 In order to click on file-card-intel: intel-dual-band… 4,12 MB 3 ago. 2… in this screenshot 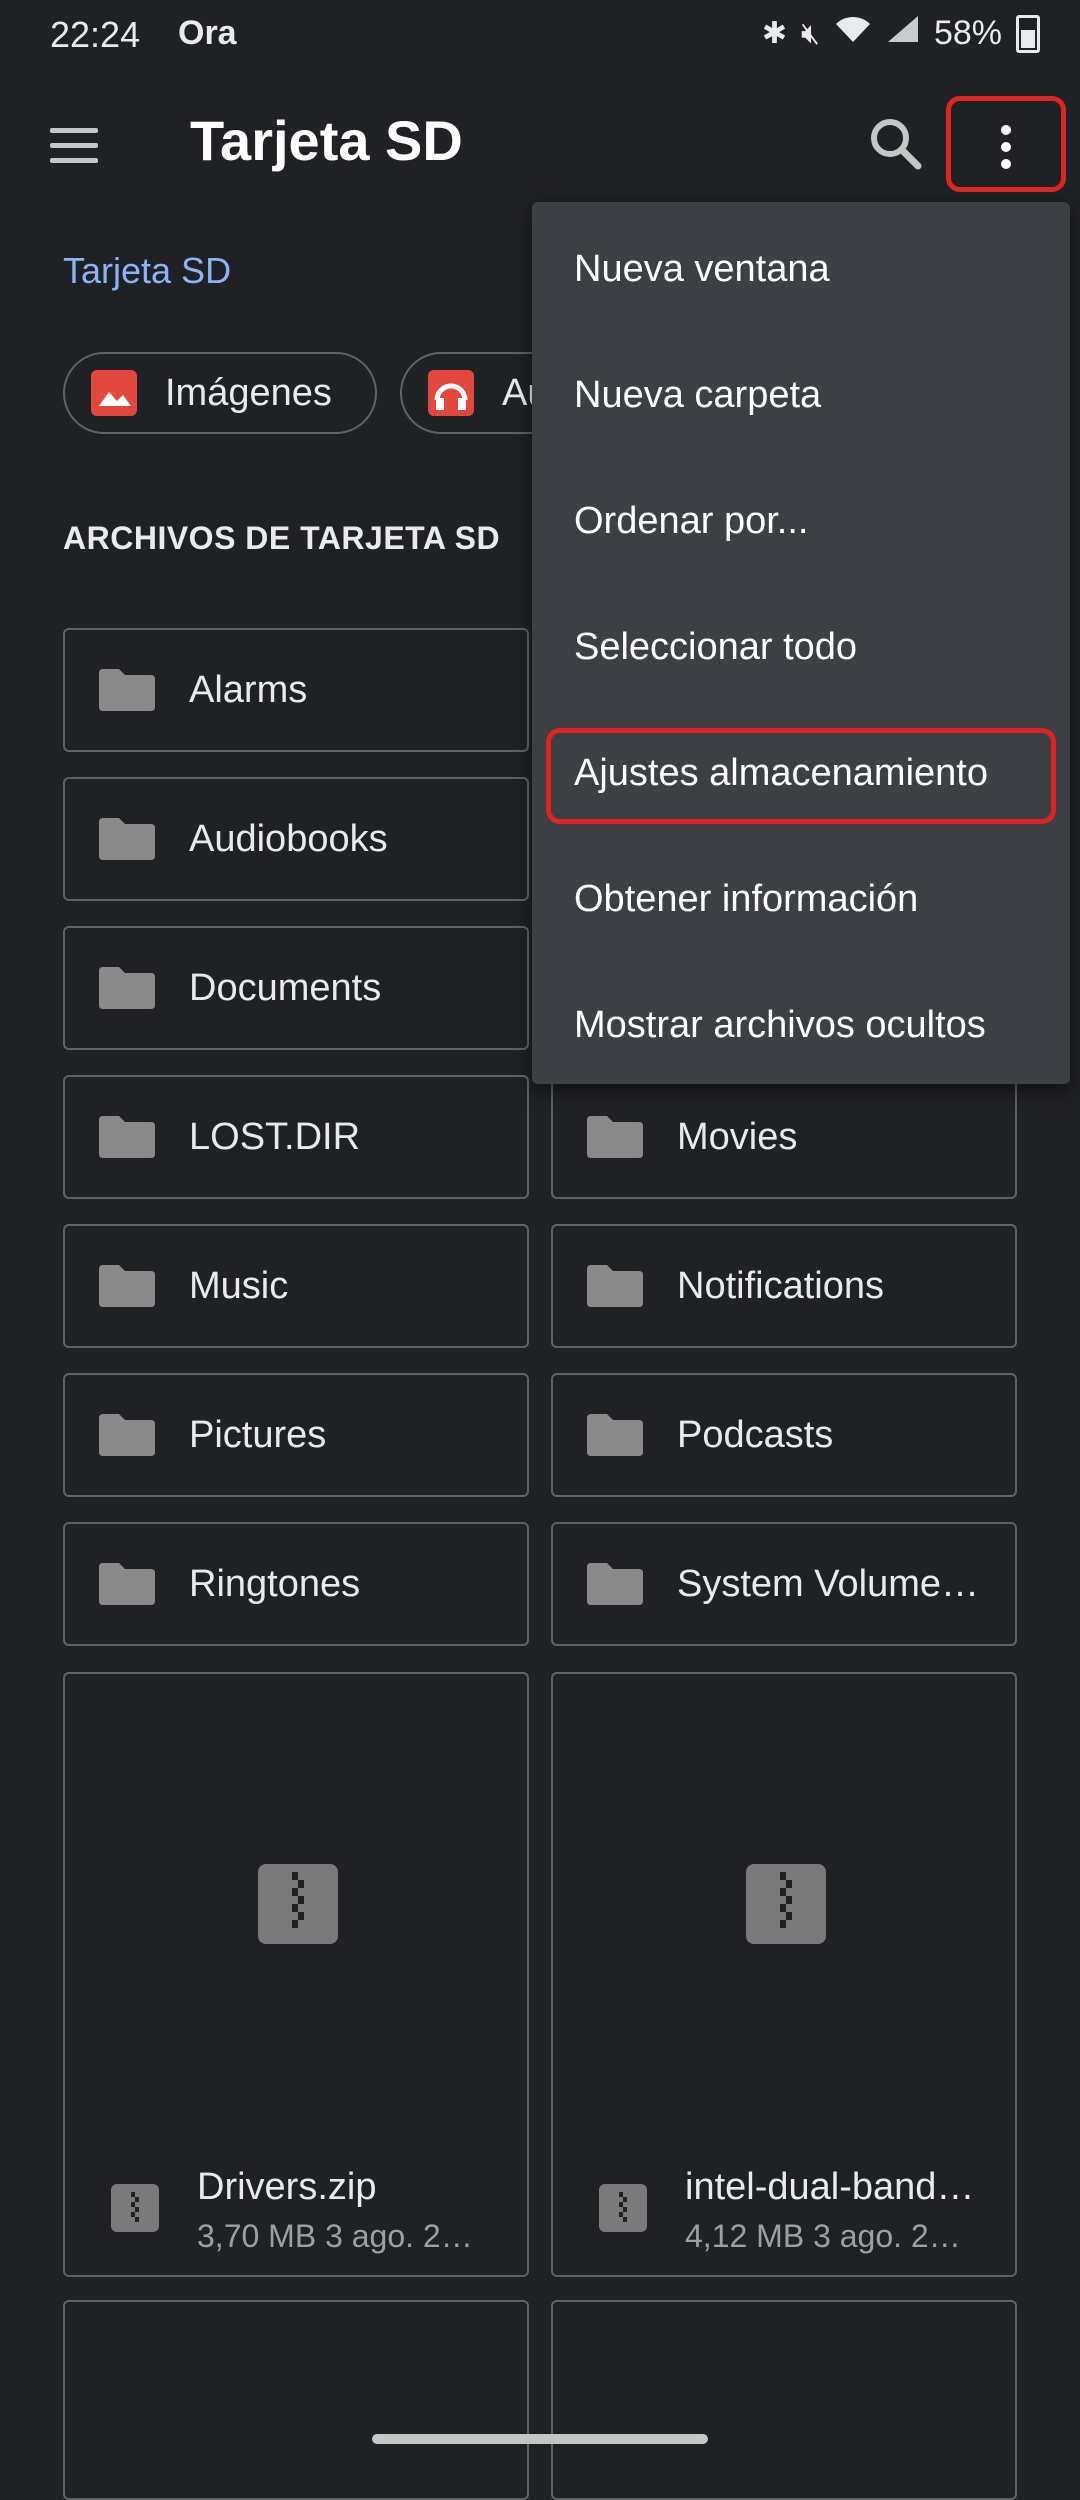, I will do `click(784, 1974)`.